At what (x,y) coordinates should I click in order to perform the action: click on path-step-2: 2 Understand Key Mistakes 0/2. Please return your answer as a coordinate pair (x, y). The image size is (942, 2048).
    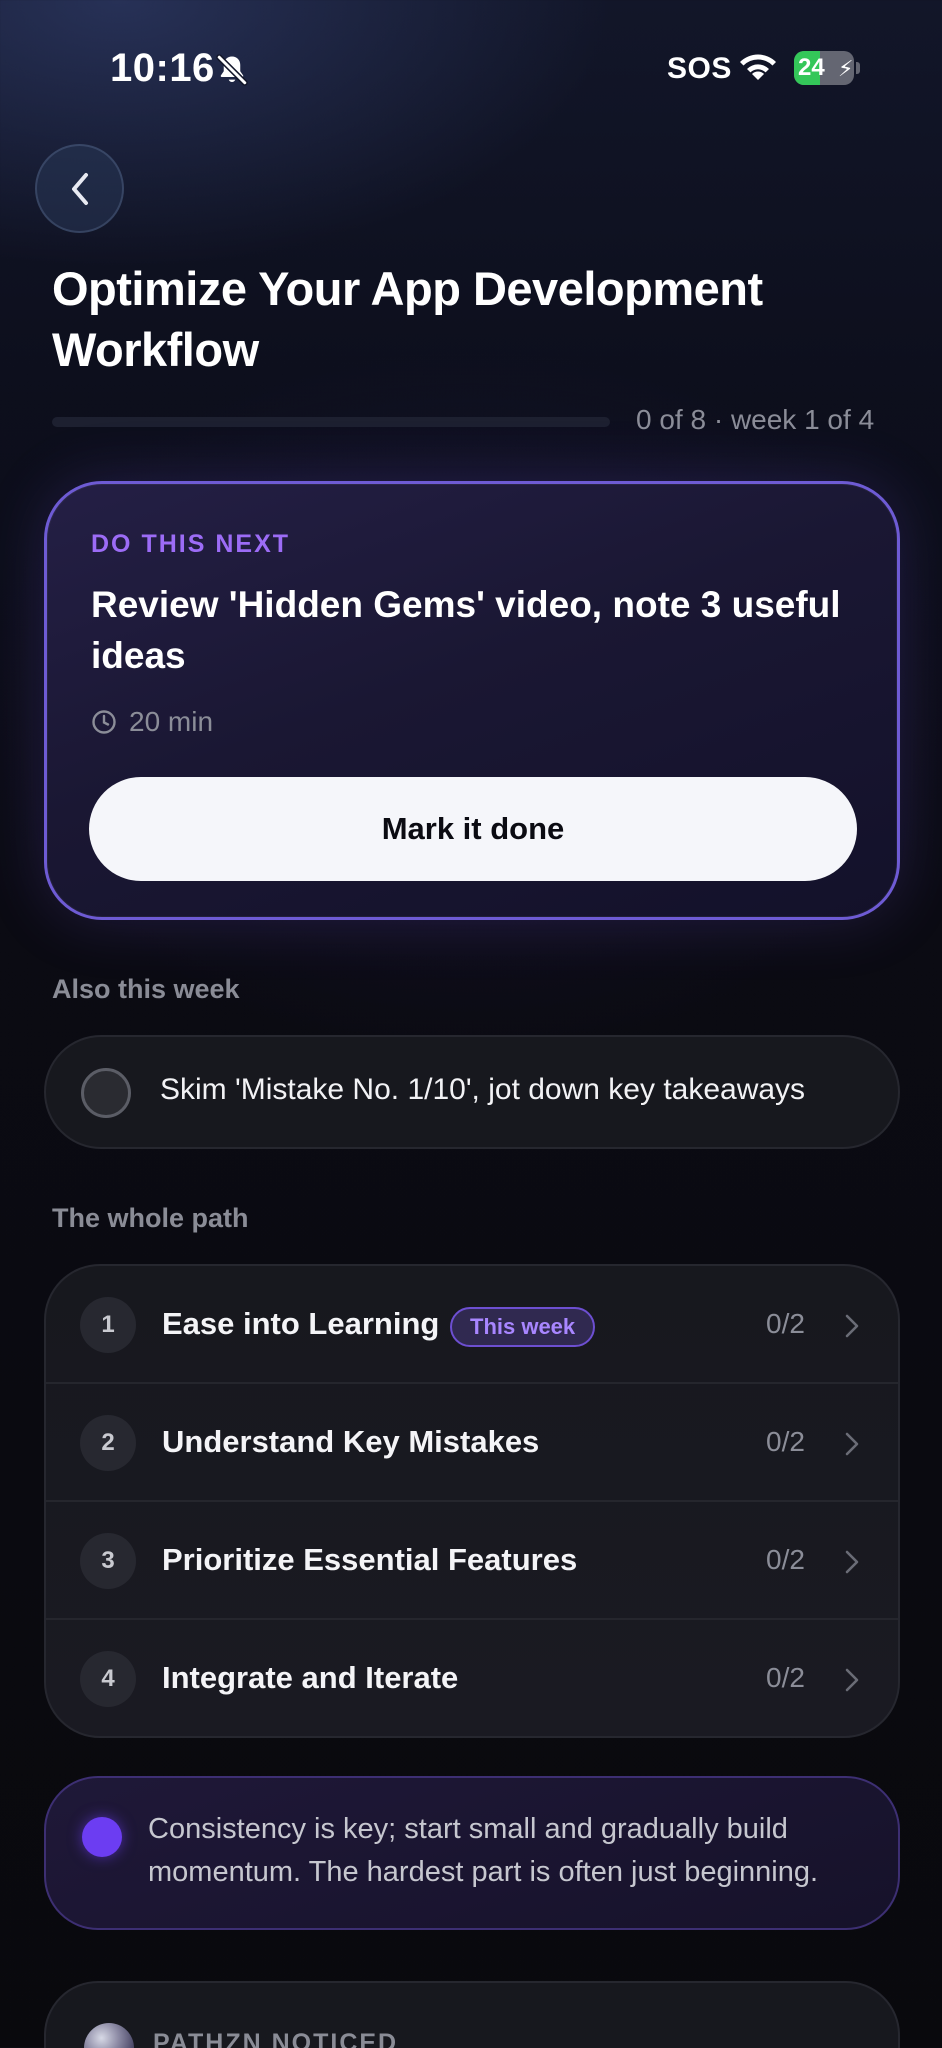
    Looking at the image, I should click on (472, 1443).